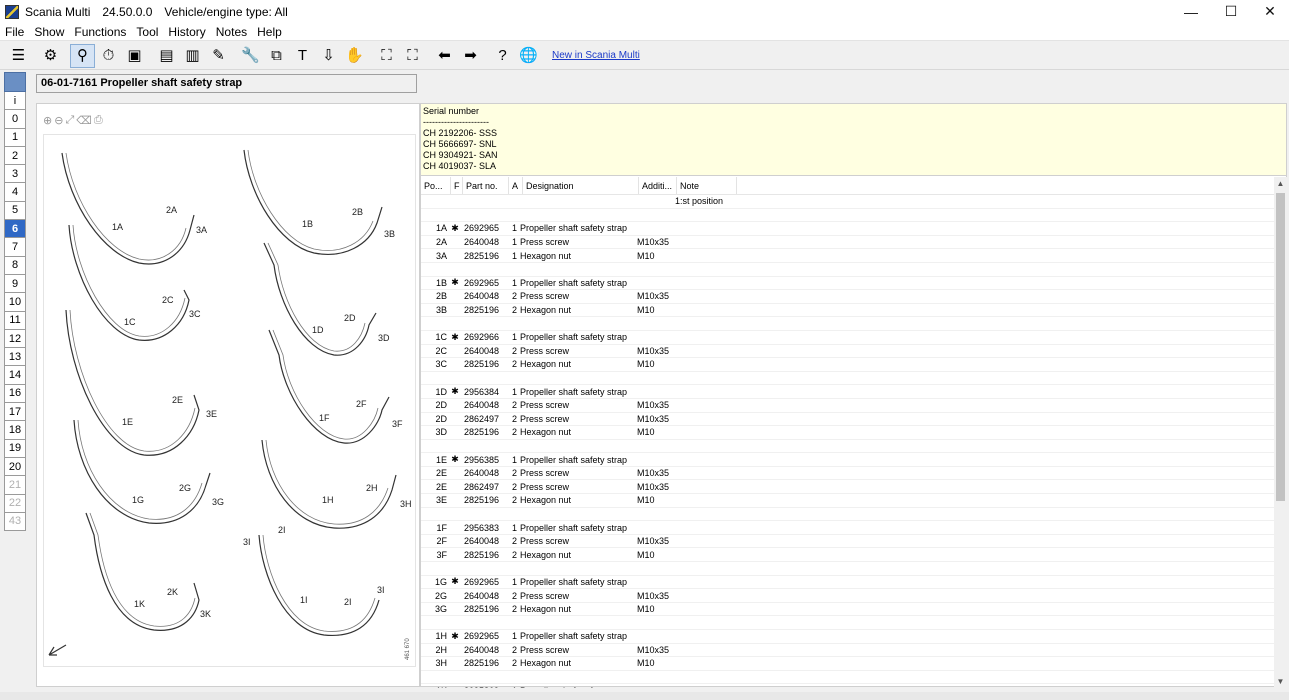  Describe the element at coordinates (171, 210) in the screenshot. I see `position-label: 2A` at that location.